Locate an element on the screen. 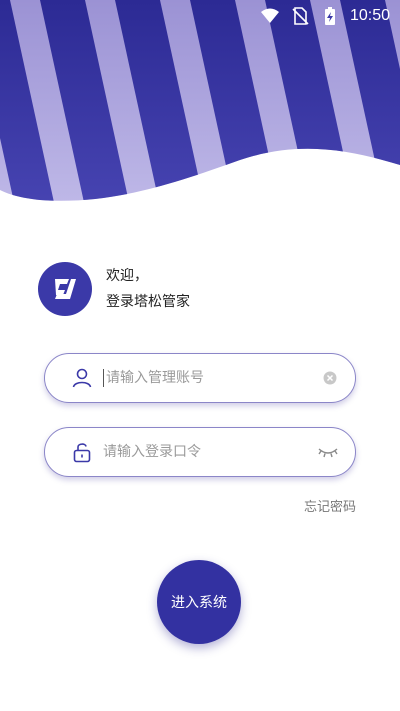 This screenshot has height=711, width=400. wifi-icon is located at coordinates (269, 15).